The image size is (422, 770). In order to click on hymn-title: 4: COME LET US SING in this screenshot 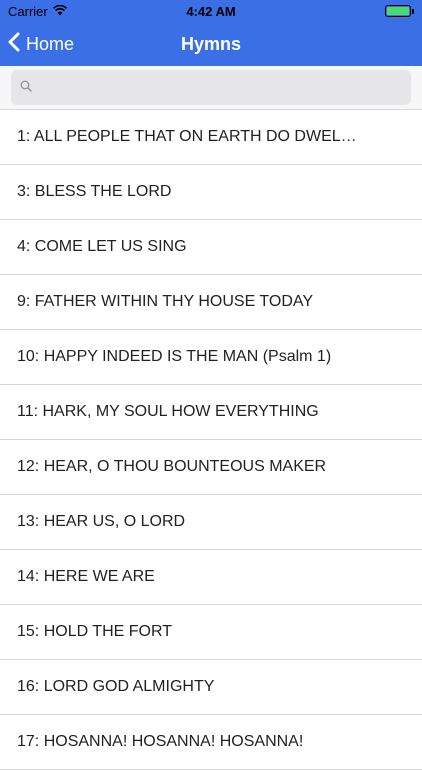, I will do `click(102, 246)`.